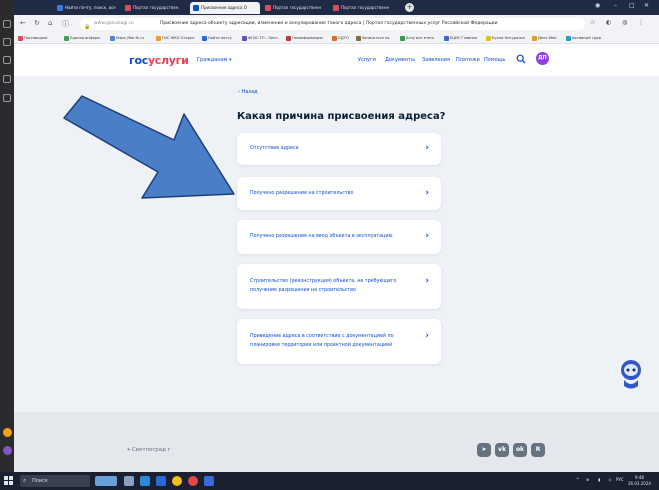  I want to click on battery-icon: ▮, so click(599, 479).